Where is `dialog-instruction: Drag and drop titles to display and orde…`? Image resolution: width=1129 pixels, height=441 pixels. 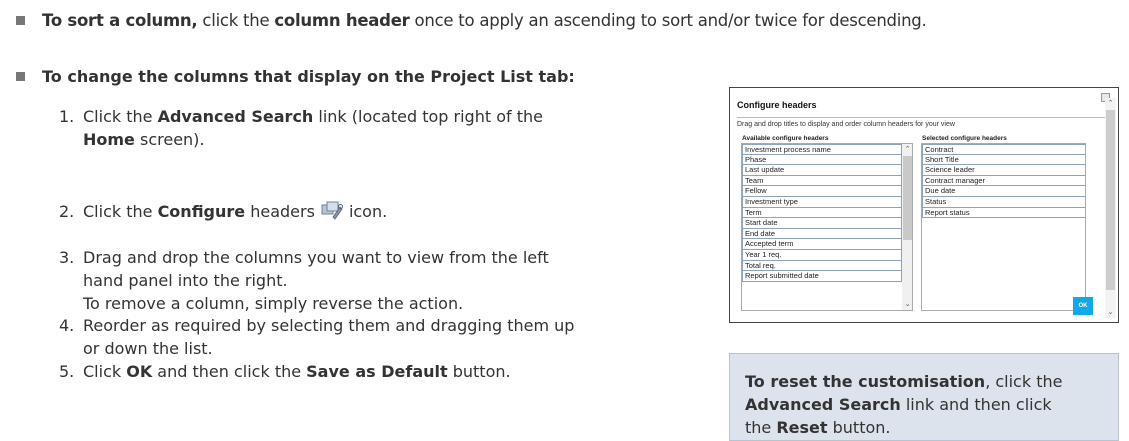 dialog-instruction: Drag and drop titles to display and orde… is located at coordinates (846, 124).